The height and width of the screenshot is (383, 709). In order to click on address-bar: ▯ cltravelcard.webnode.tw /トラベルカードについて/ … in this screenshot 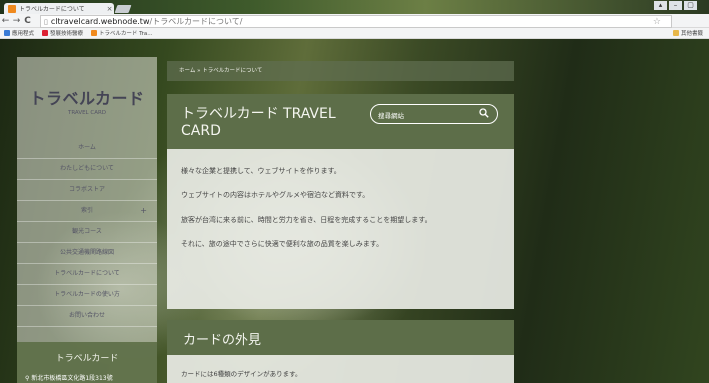, I will do `click(356, 21)`.